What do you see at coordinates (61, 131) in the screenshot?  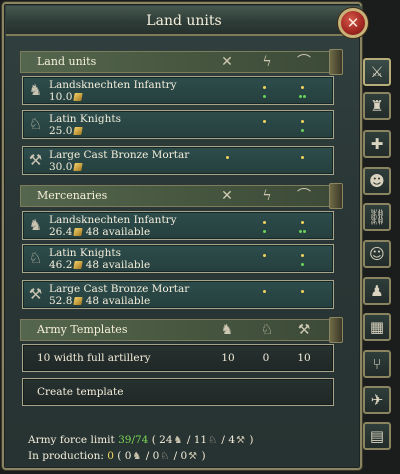 I see `cost-value: 25.0` at bounding box center [61, 131].